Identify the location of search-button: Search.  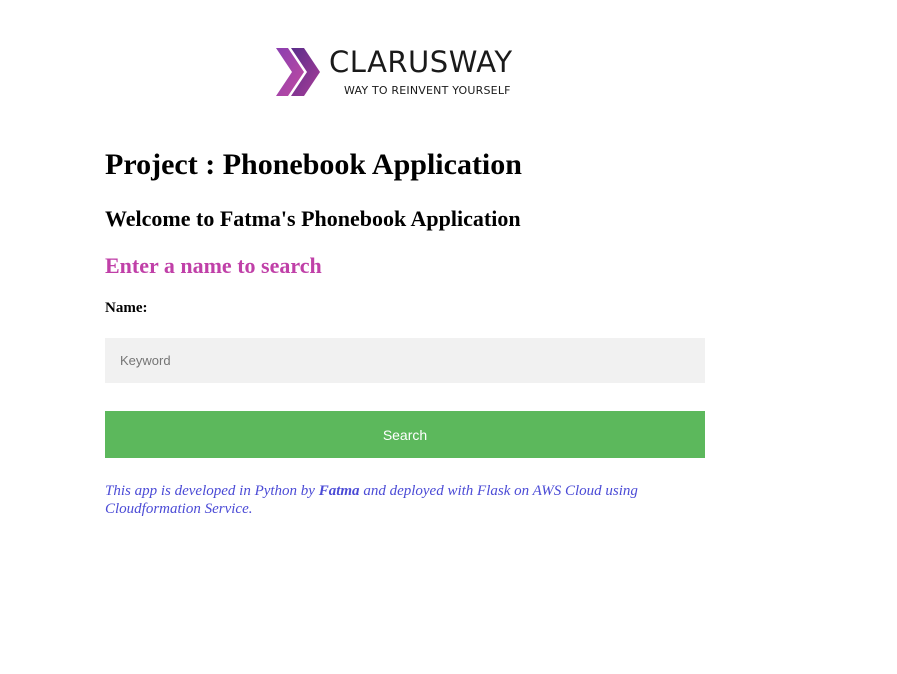
(405, 434).